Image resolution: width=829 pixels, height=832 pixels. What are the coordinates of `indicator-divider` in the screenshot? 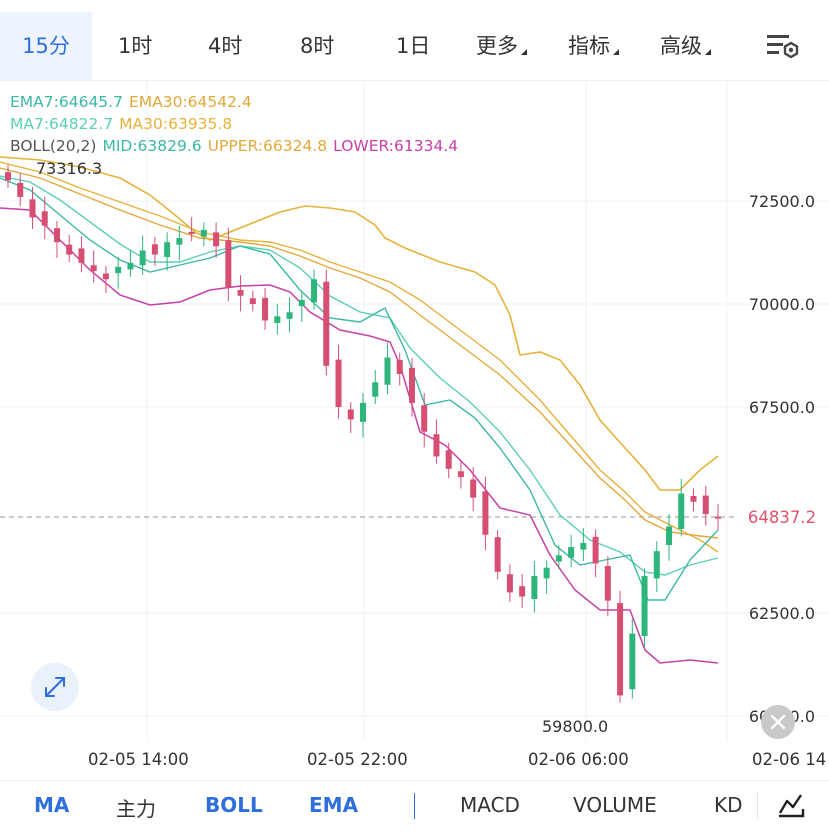 It's located at (414, 806).